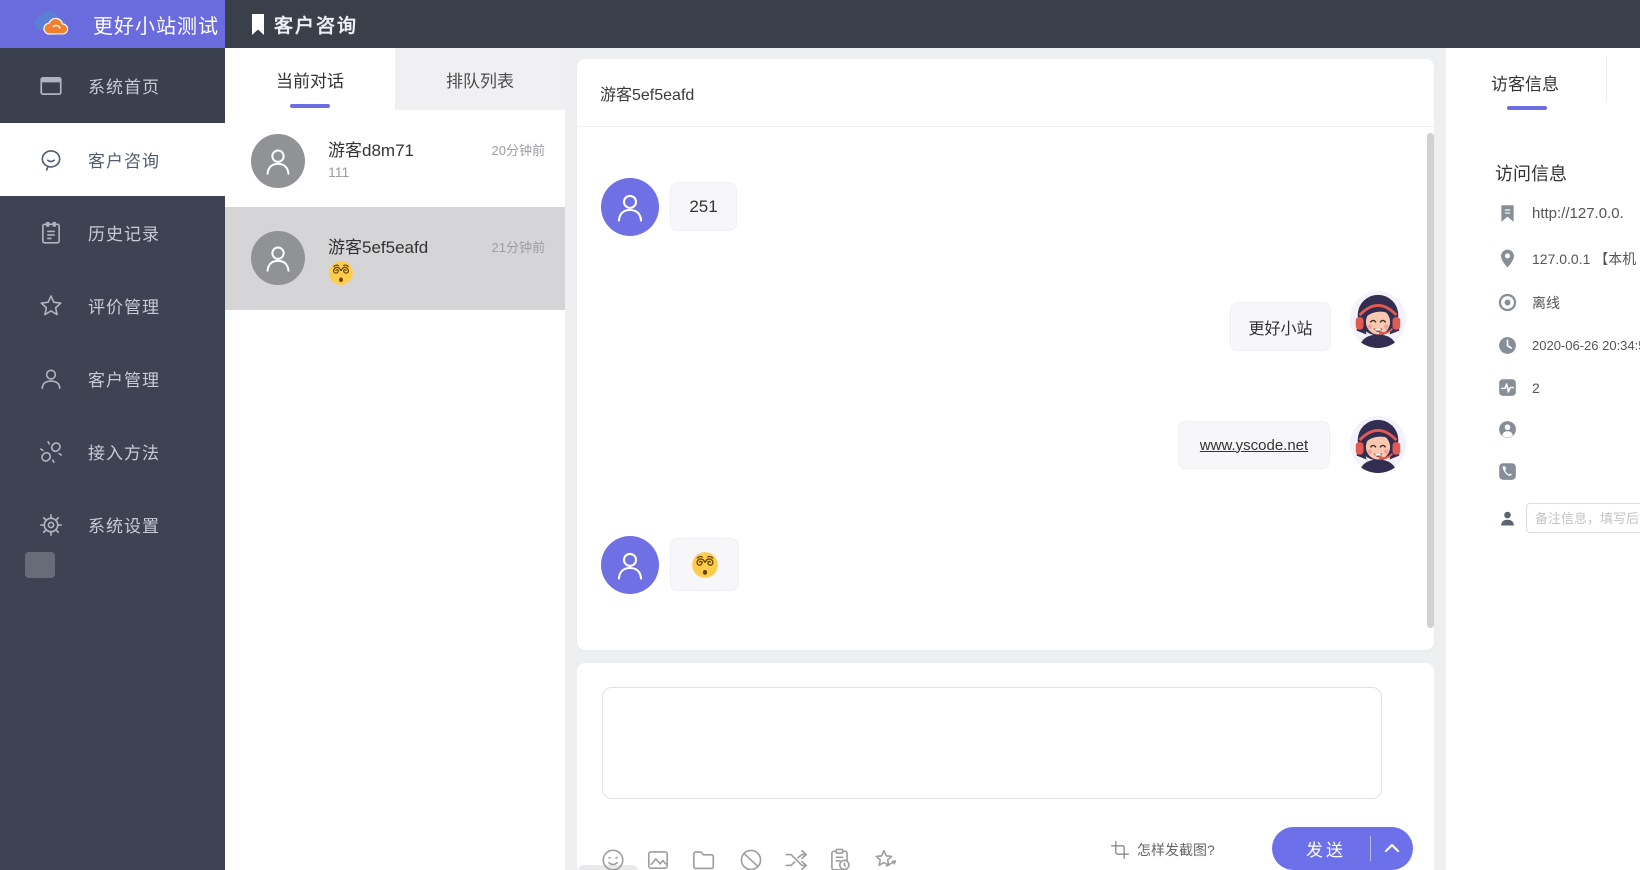 This screenshot has height=870, width=1640. I want to click on tab-label: 当前对话, so click(310, 81).